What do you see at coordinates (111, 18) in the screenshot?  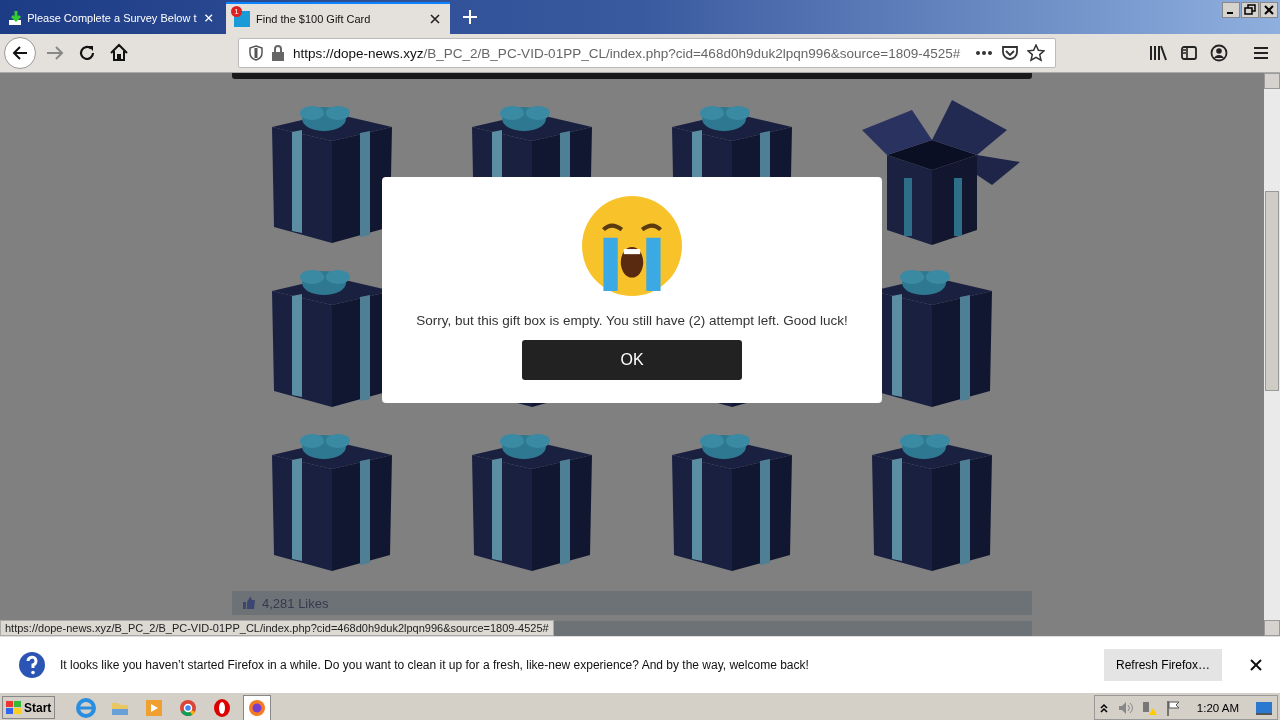 I see `browser-tab: Please Complete a Survey Below t` at bounding box center [111, 18].